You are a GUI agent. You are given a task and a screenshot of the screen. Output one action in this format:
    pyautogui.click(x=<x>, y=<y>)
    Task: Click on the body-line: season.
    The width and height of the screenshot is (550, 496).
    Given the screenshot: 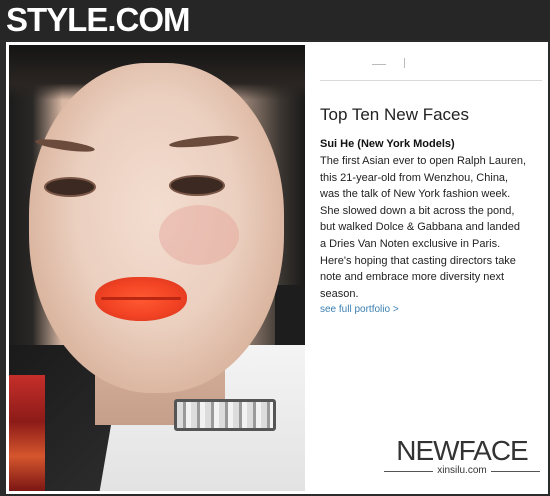 What is the action you would take?
    pyautogui.click(x=339, y=293)
    